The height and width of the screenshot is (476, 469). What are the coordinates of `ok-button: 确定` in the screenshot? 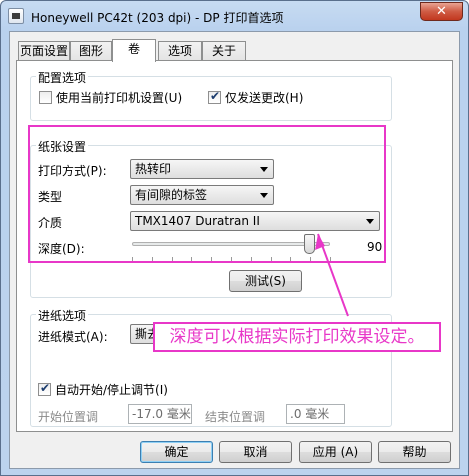 It's located at (176, 452).